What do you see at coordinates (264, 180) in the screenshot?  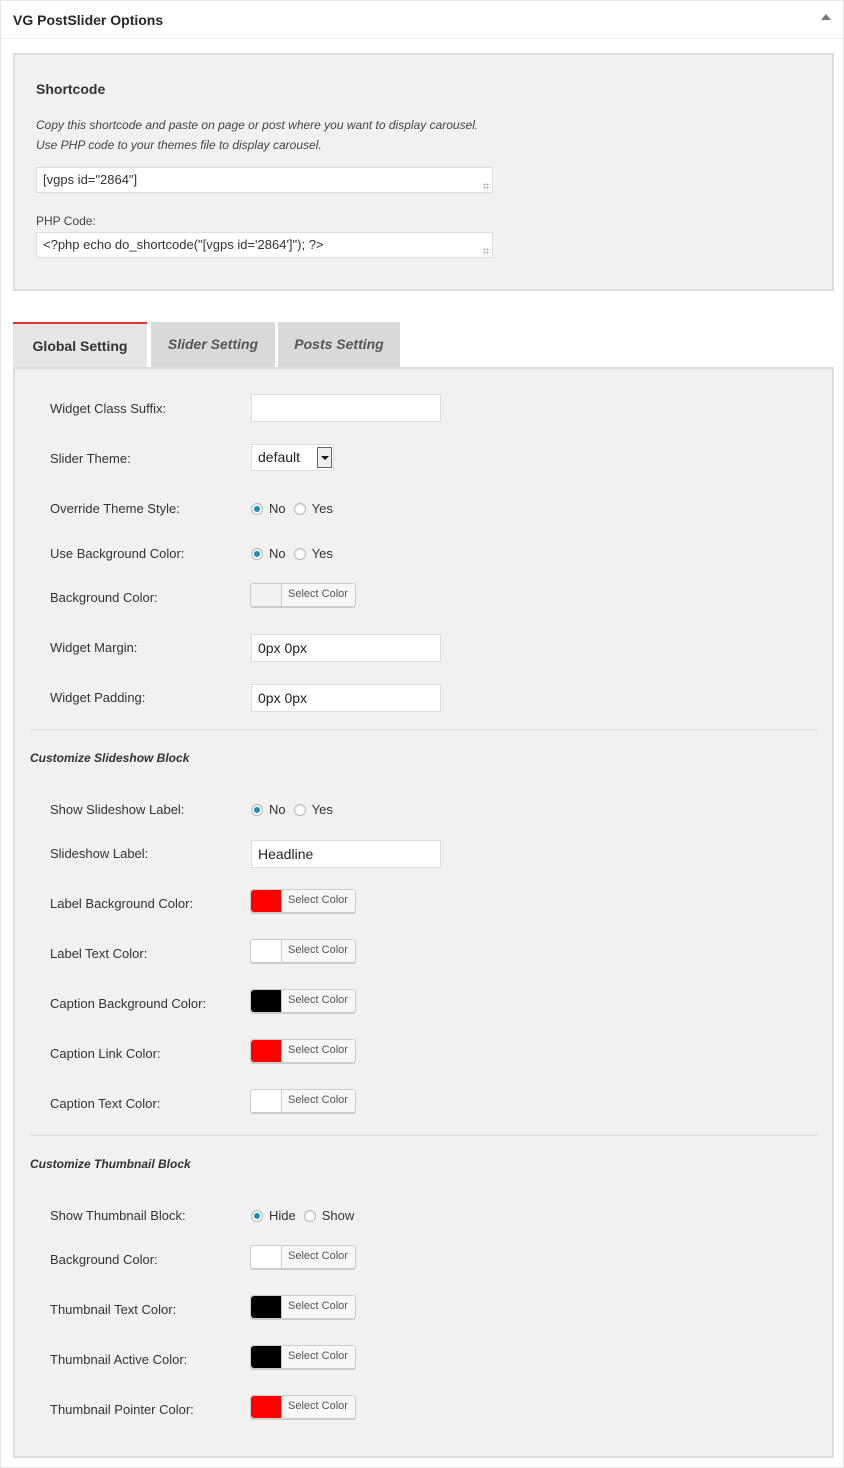 I see `shortcode-textarea: [vgps id="2864"]` at bounding box center [264, 180].